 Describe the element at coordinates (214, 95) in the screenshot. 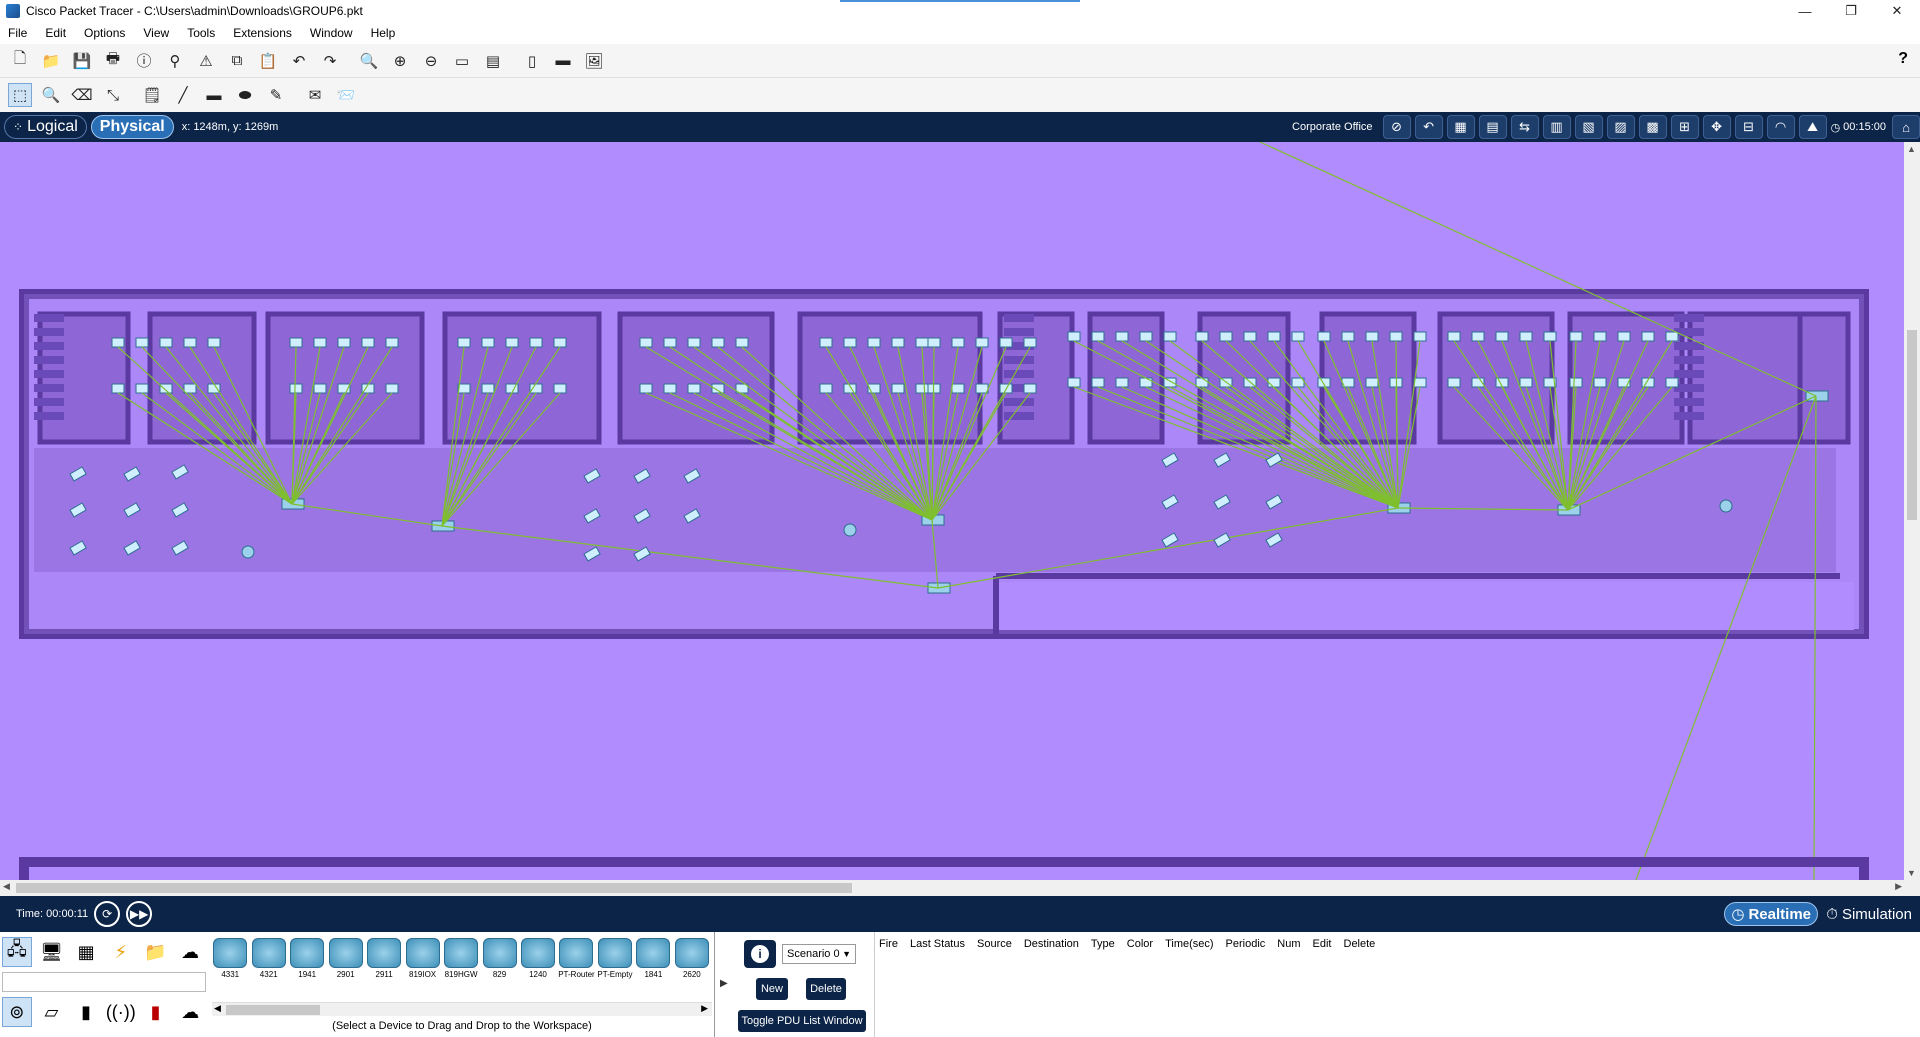

I see `draw-rectangle-icon: ▬` at that location.